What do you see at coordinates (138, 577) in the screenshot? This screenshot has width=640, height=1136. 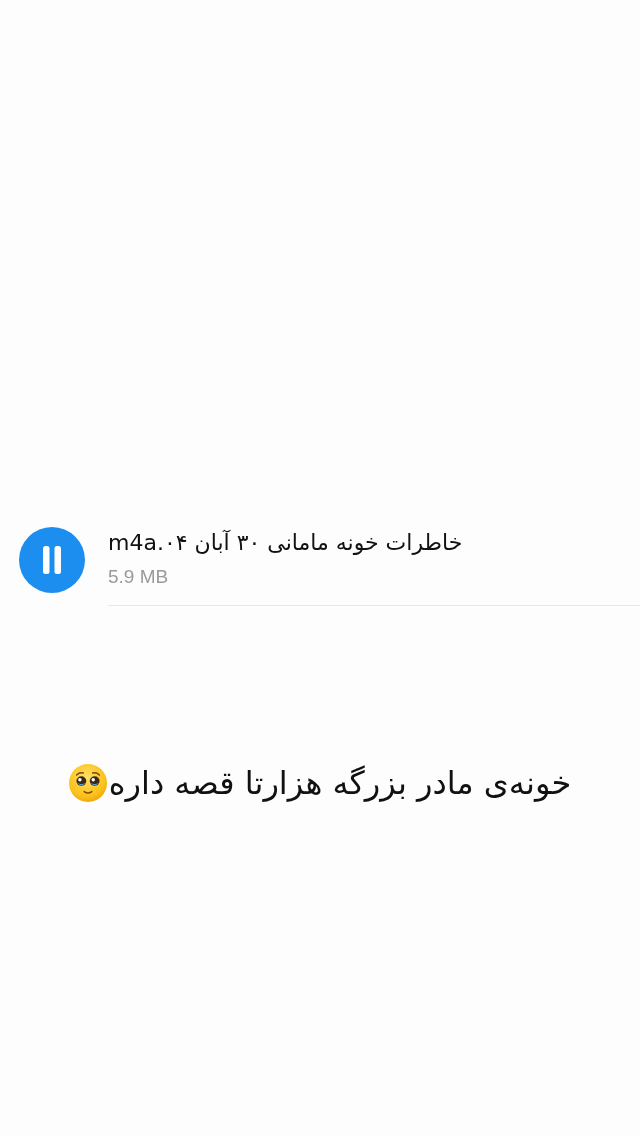 I see `file-size: 5.9 MB` at bounding box center [138, 577].